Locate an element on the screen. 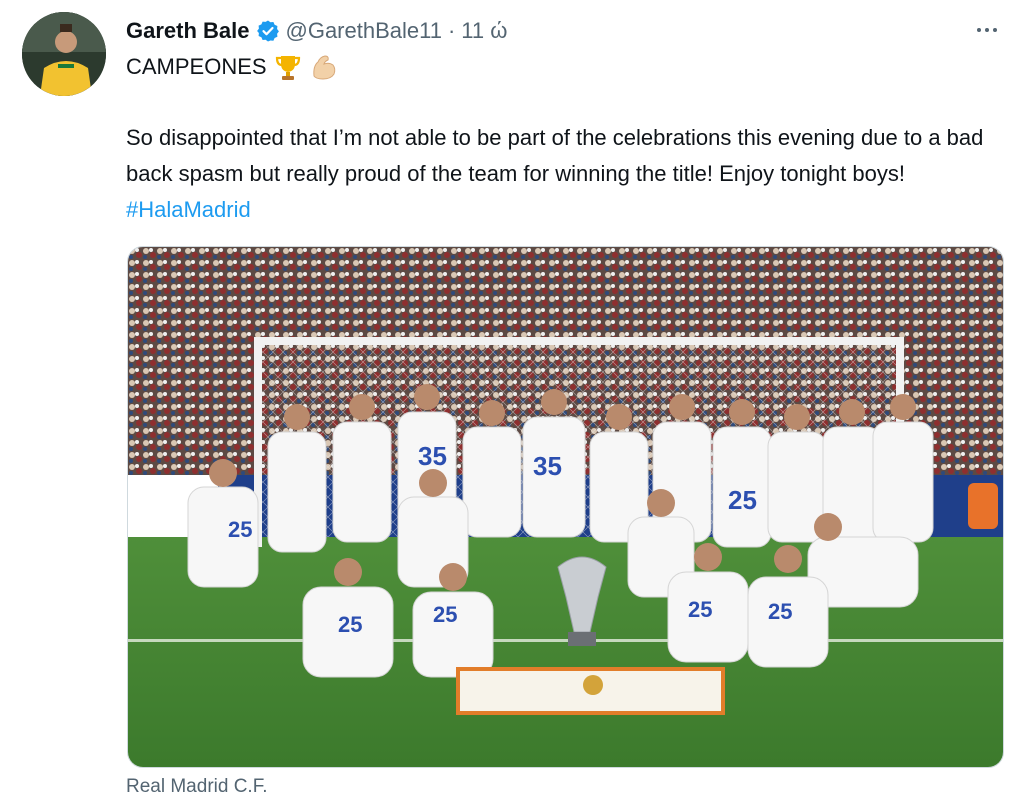 The width and height of the screenshot is (1024, 808). tweet-header: Gareth Bale @GarethBale11 · 11 ώ is located at coordinates (316, 31).